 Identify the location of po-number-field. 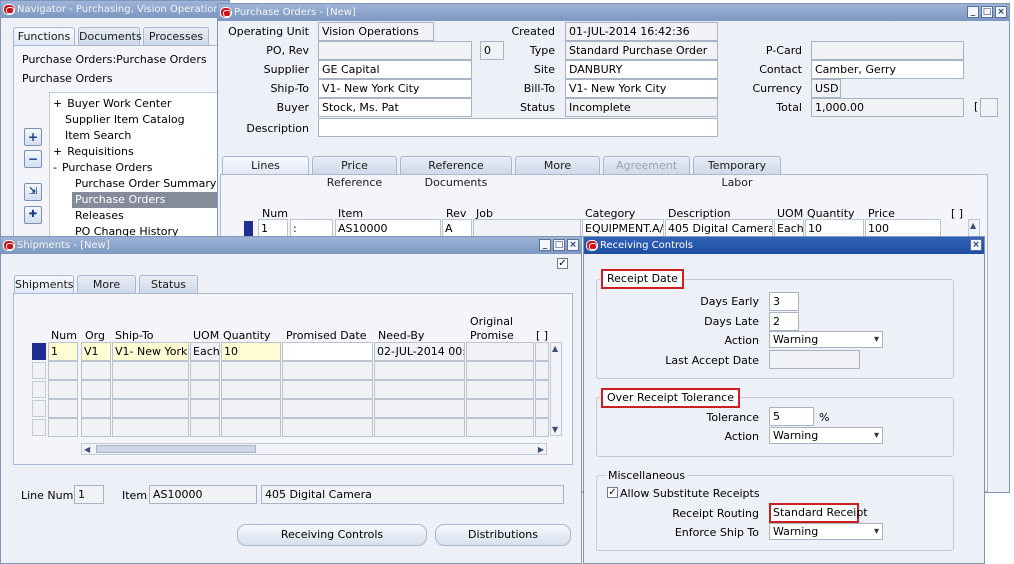
(395, 50).